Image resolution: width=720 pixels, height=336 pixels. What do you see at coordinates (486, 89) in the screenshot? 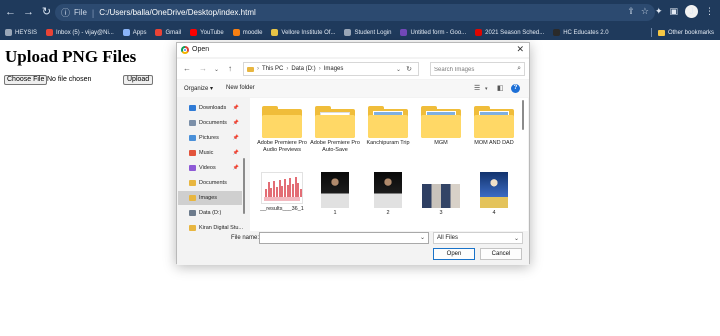
I see `chevron-down-icon: ▾` at bounding box center [486, 89].